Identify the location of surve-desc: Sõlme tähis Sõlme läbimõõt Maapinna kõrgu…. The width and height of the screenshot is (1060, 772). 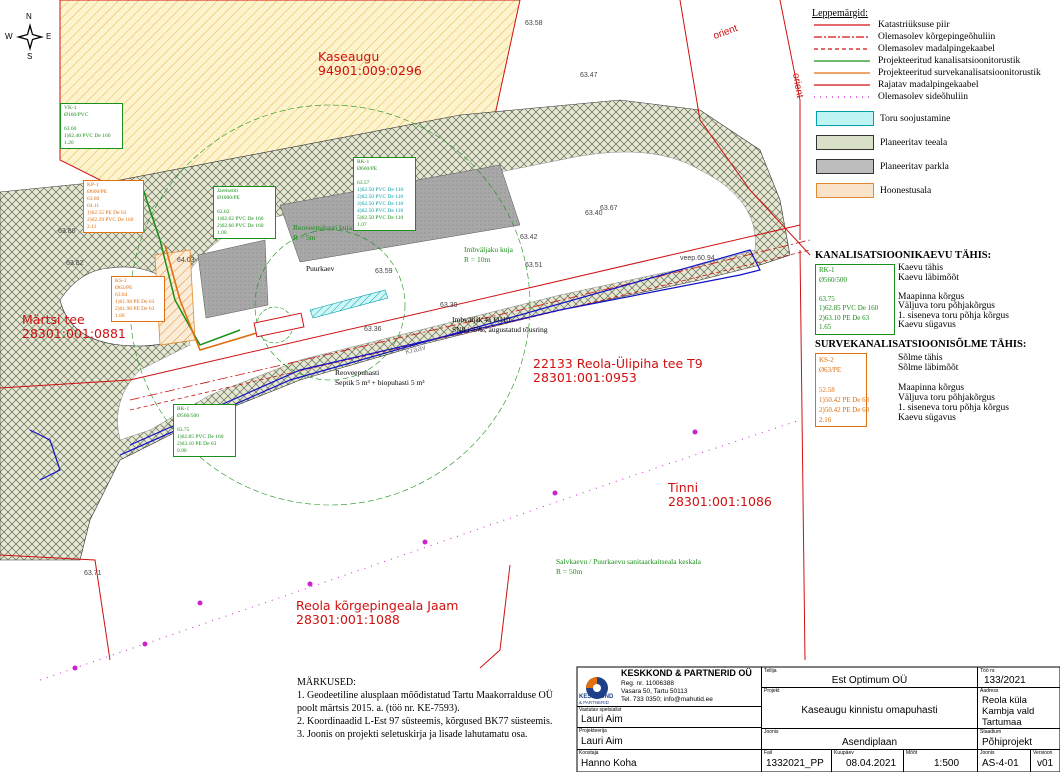
(953, 388).